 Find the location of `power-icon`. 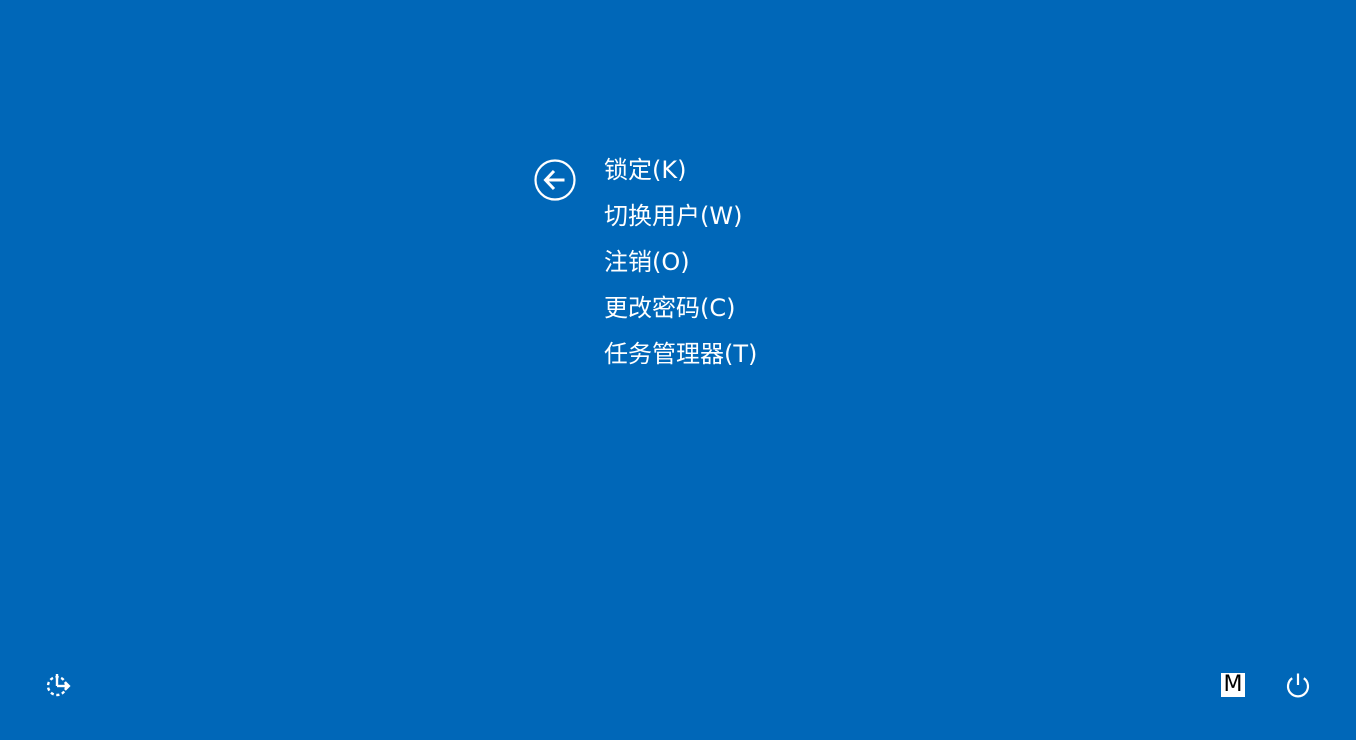

power-icon is located at coordinates (1298, 685).